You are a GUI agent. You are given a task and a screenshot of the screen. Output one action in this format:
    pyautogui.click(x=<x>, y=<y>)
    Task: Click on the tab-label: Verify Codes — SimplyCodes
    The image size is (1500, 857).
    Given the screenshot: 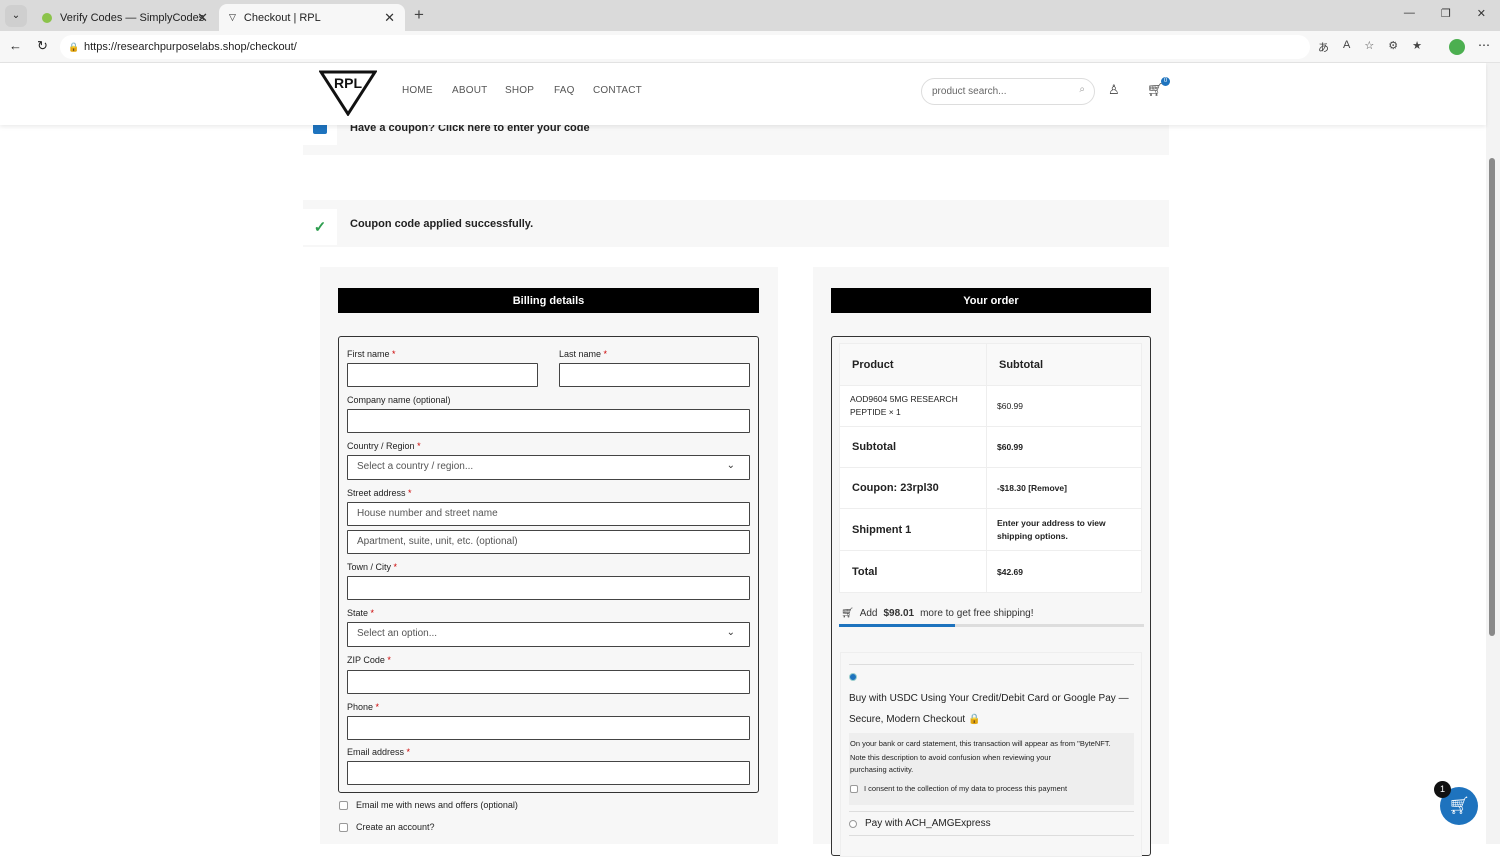 What is the action you would take?
    pyautogui.click(x=132, y=17)
    